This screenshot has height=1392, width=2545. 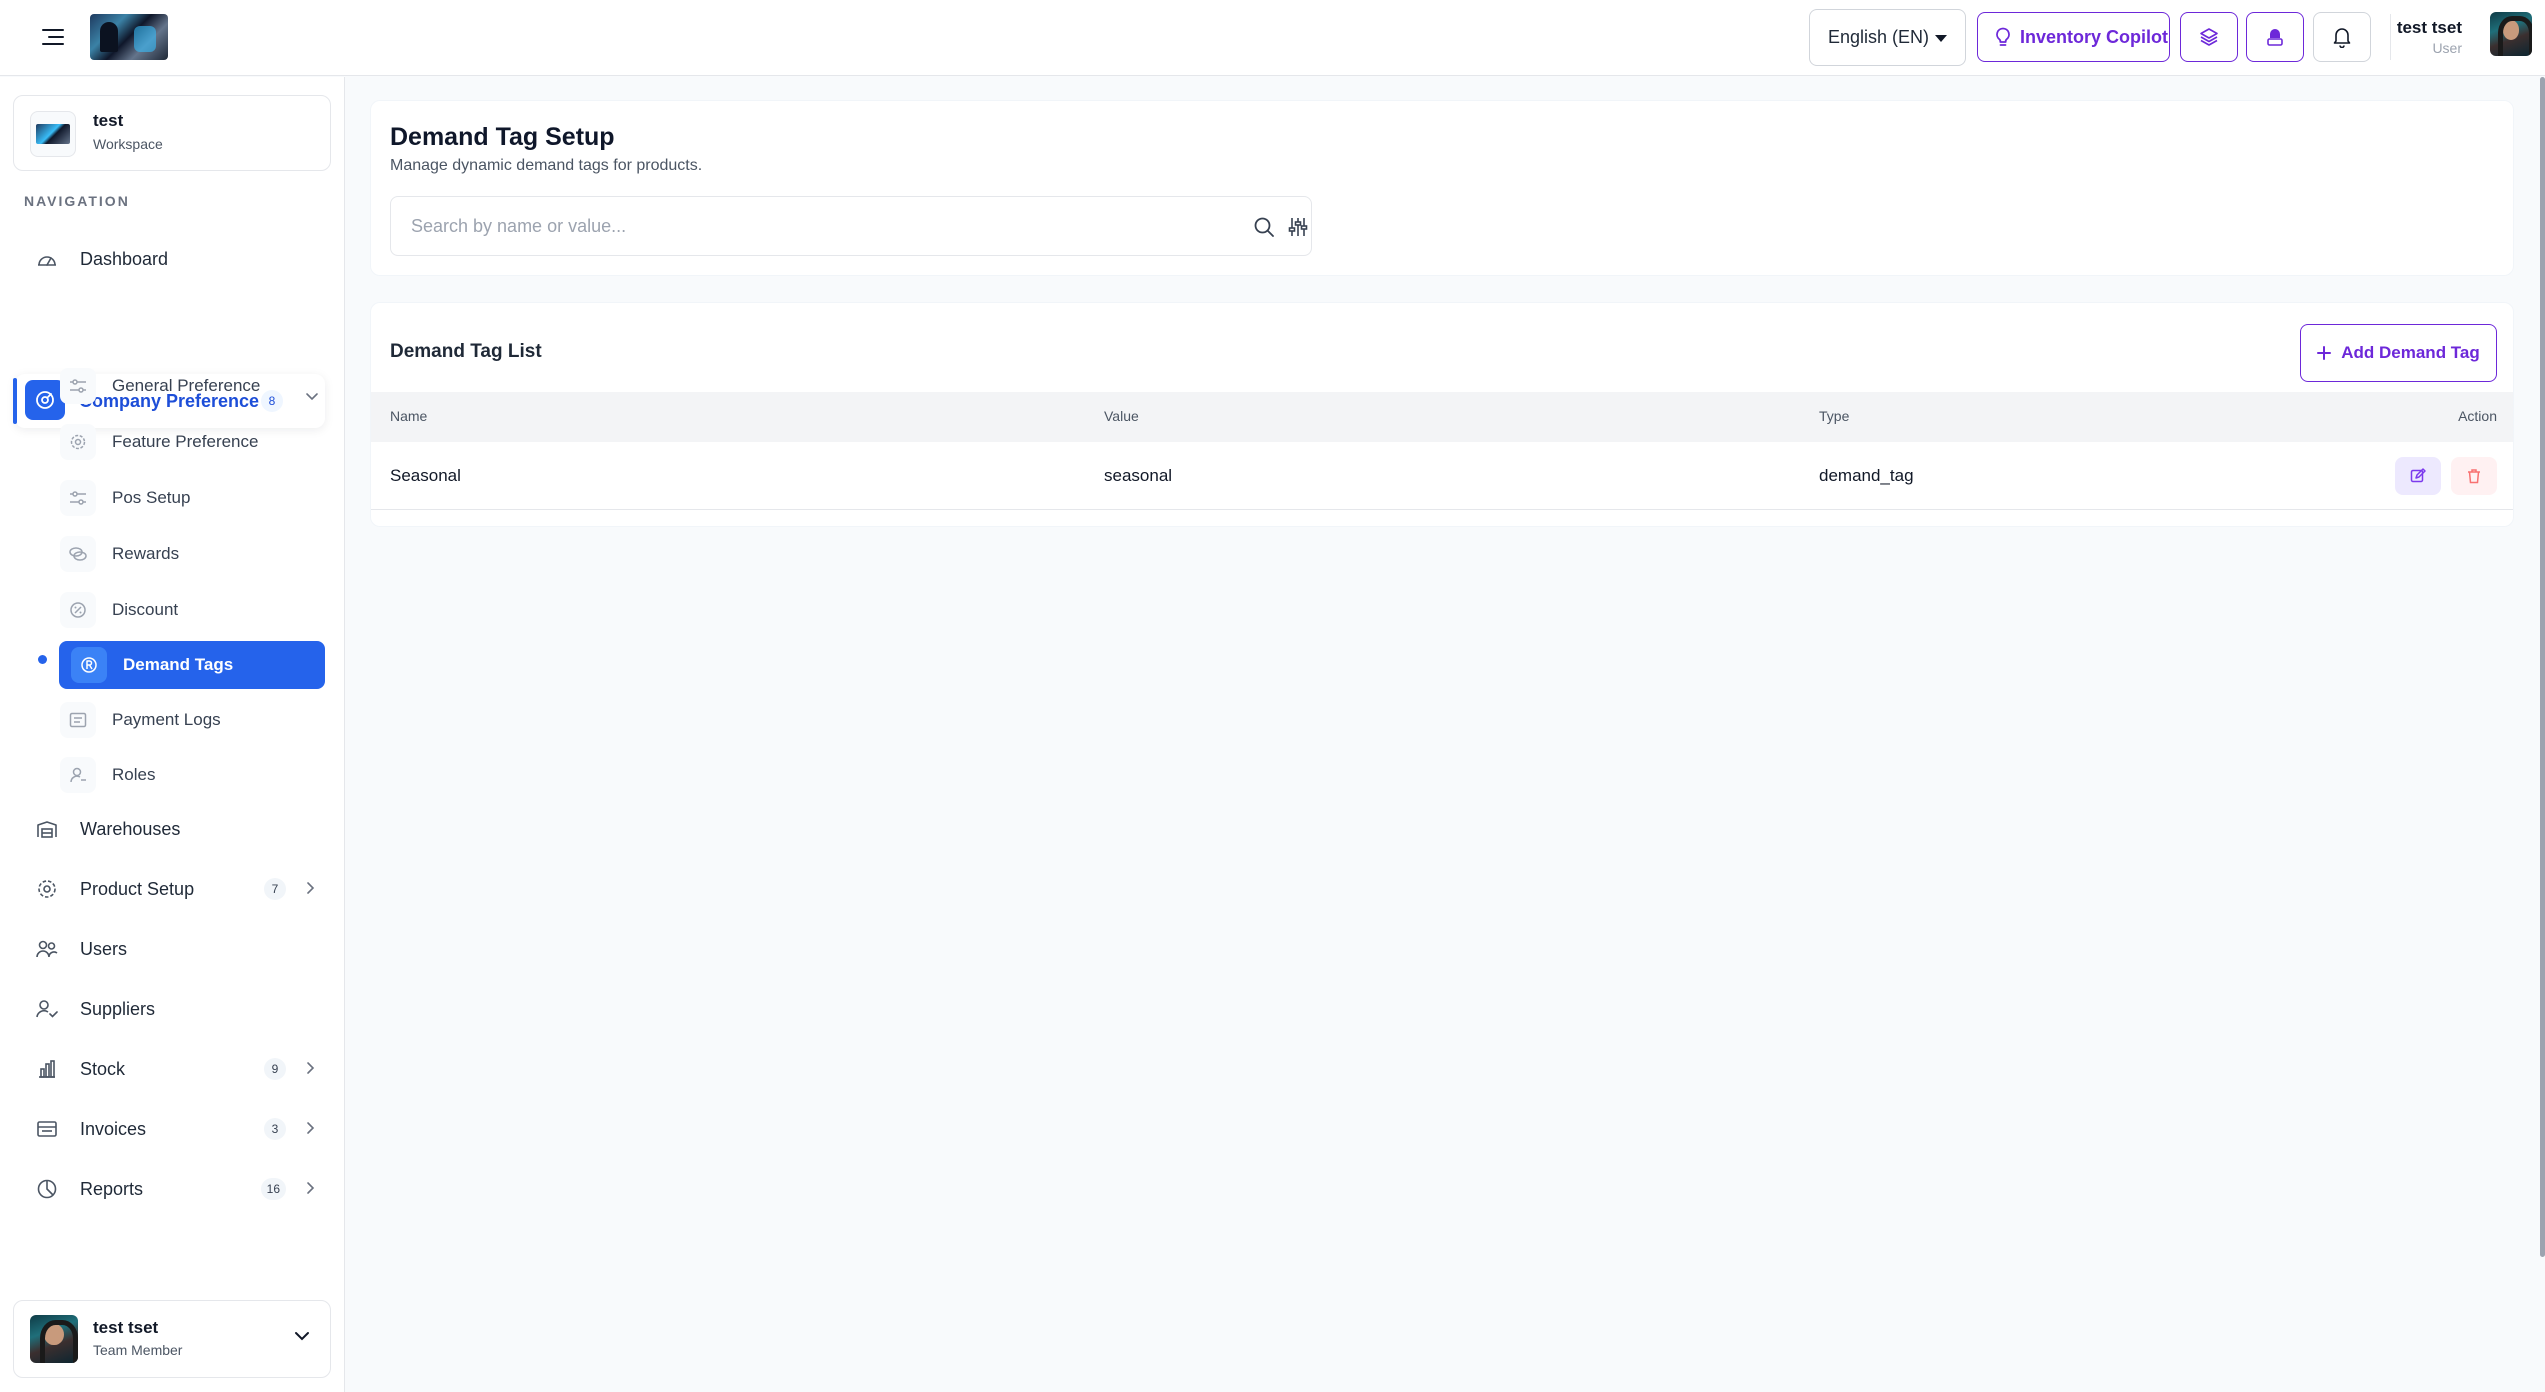 What do you see at coordinates (175, 949) in the screenshot?
I see `sidebar-item-users: Users` at bounding box center [175, 949].